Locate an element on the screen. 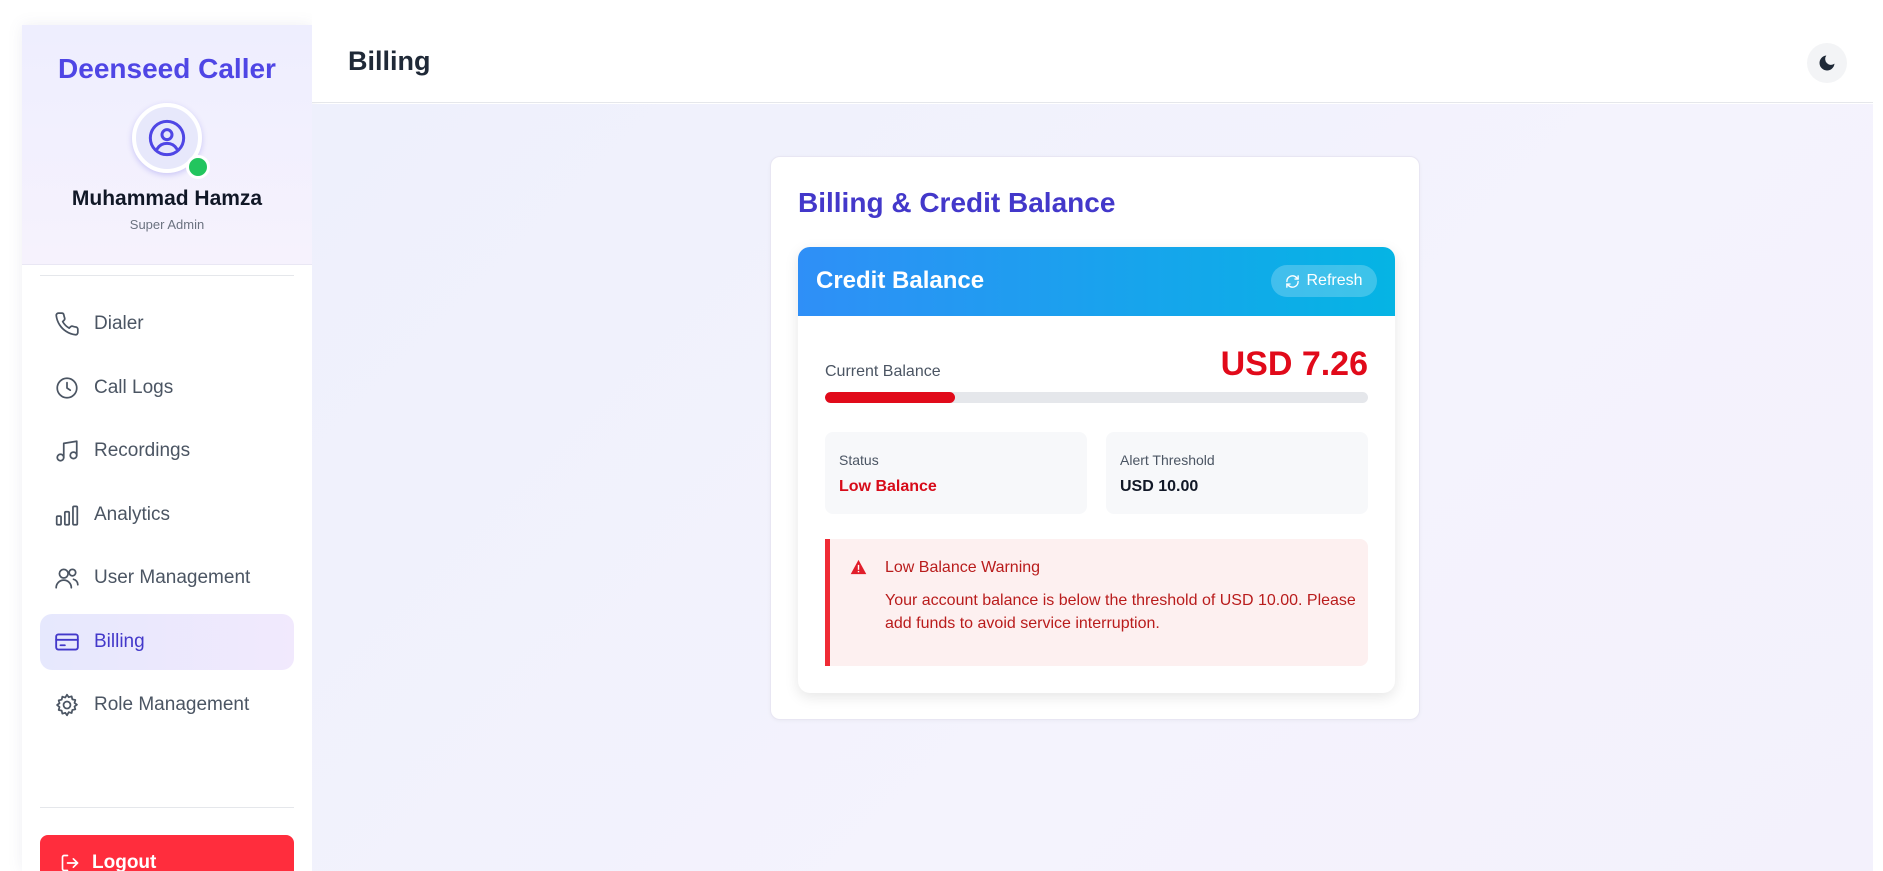  status-label: Status is located at coordinates (859, 460).